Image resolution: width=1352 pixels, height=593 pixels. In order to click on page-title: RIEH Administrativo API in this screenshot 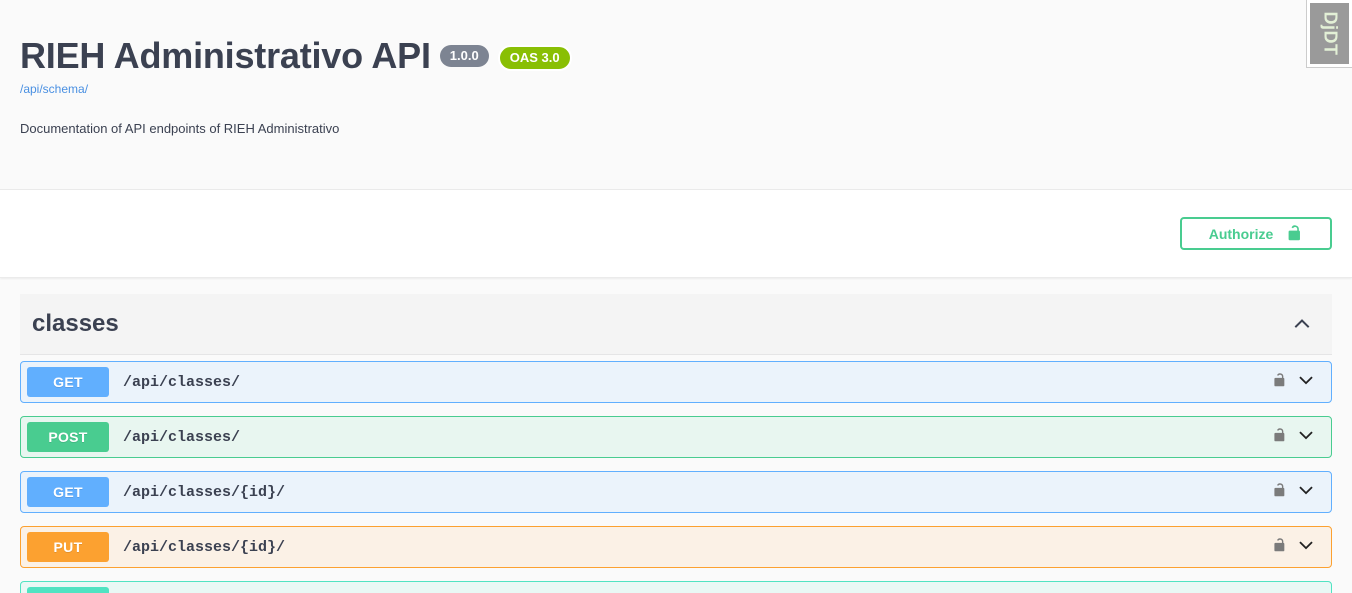, I will do `click(225, 55)`.